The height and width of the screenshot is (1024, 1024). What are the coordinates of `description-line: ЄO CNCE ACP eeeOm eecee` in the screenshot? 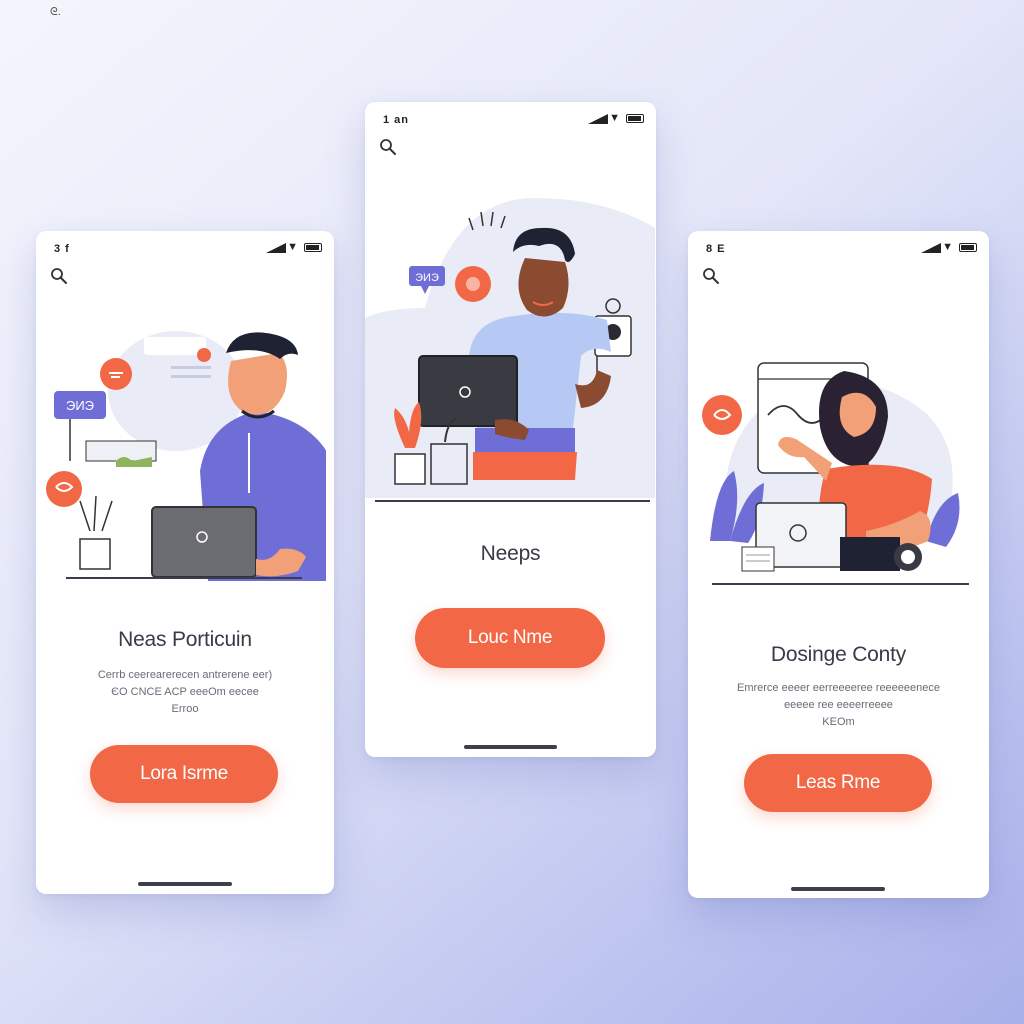 It's located at (185, 692).